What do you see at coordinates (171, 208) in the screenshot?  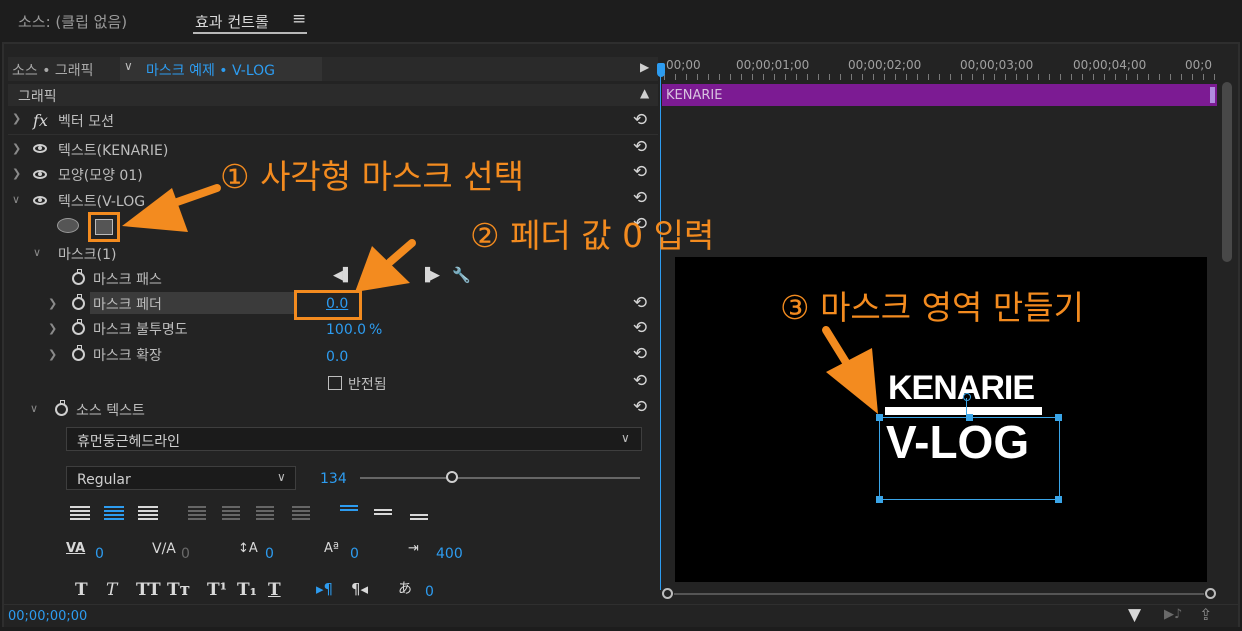 I see `arrow-to-rectangle-tool` at bounding box center [171, 208].